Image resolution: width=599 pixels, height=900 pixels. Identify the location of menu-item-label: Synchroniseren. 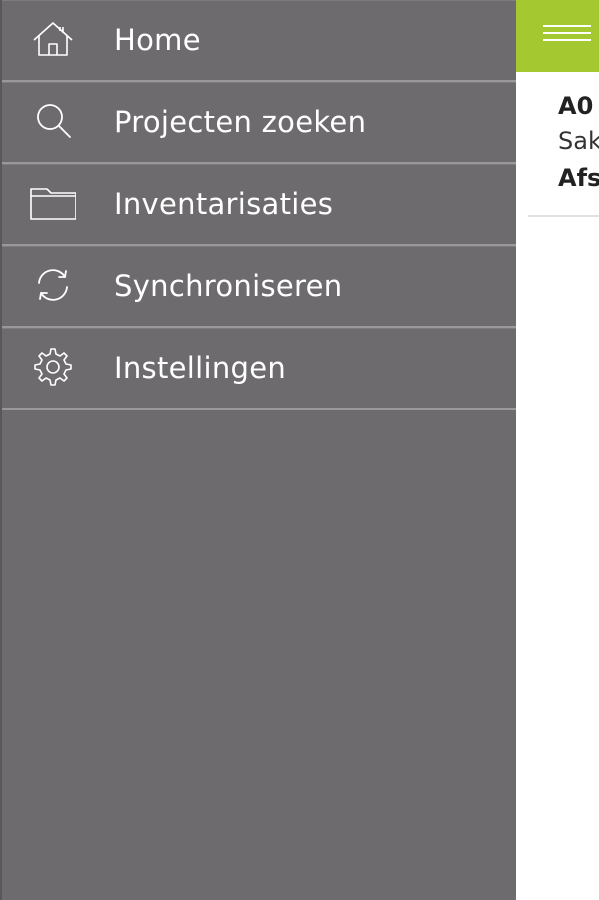
(228, 286).